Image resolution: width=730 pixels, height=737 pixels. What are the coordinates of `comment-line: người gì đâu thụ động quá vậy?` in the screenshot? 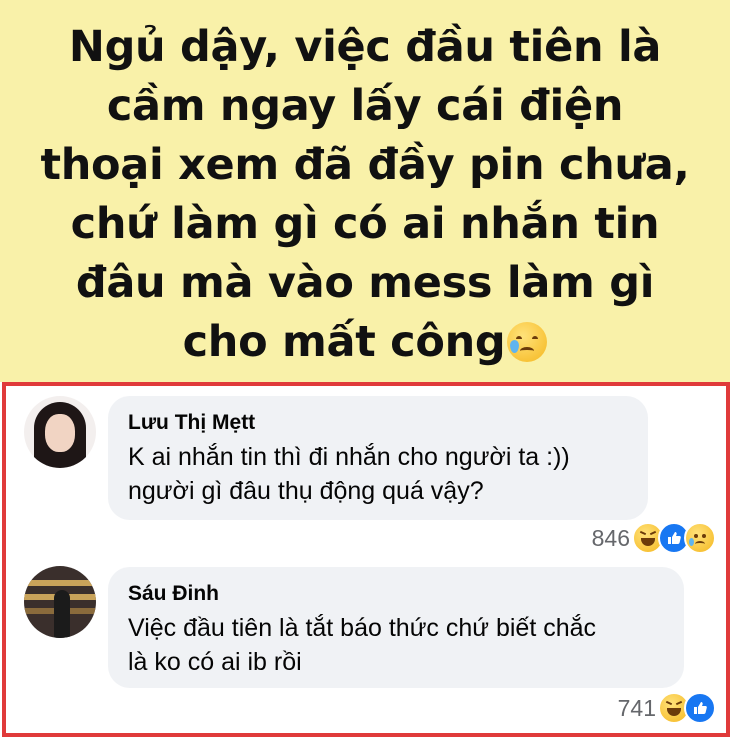 It's located at (306, 491).